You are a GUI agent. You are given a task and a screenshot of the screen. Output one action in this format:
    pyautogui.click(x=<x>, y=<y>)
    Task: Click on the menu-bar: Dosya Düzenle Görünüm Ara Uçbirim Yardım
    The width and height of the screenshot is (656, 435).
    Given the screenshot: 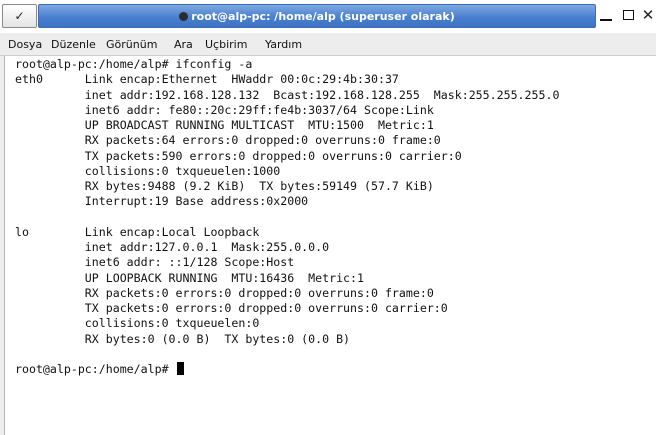 What is the action you would take?
    pyautogui.click(x=328, y=44)
    